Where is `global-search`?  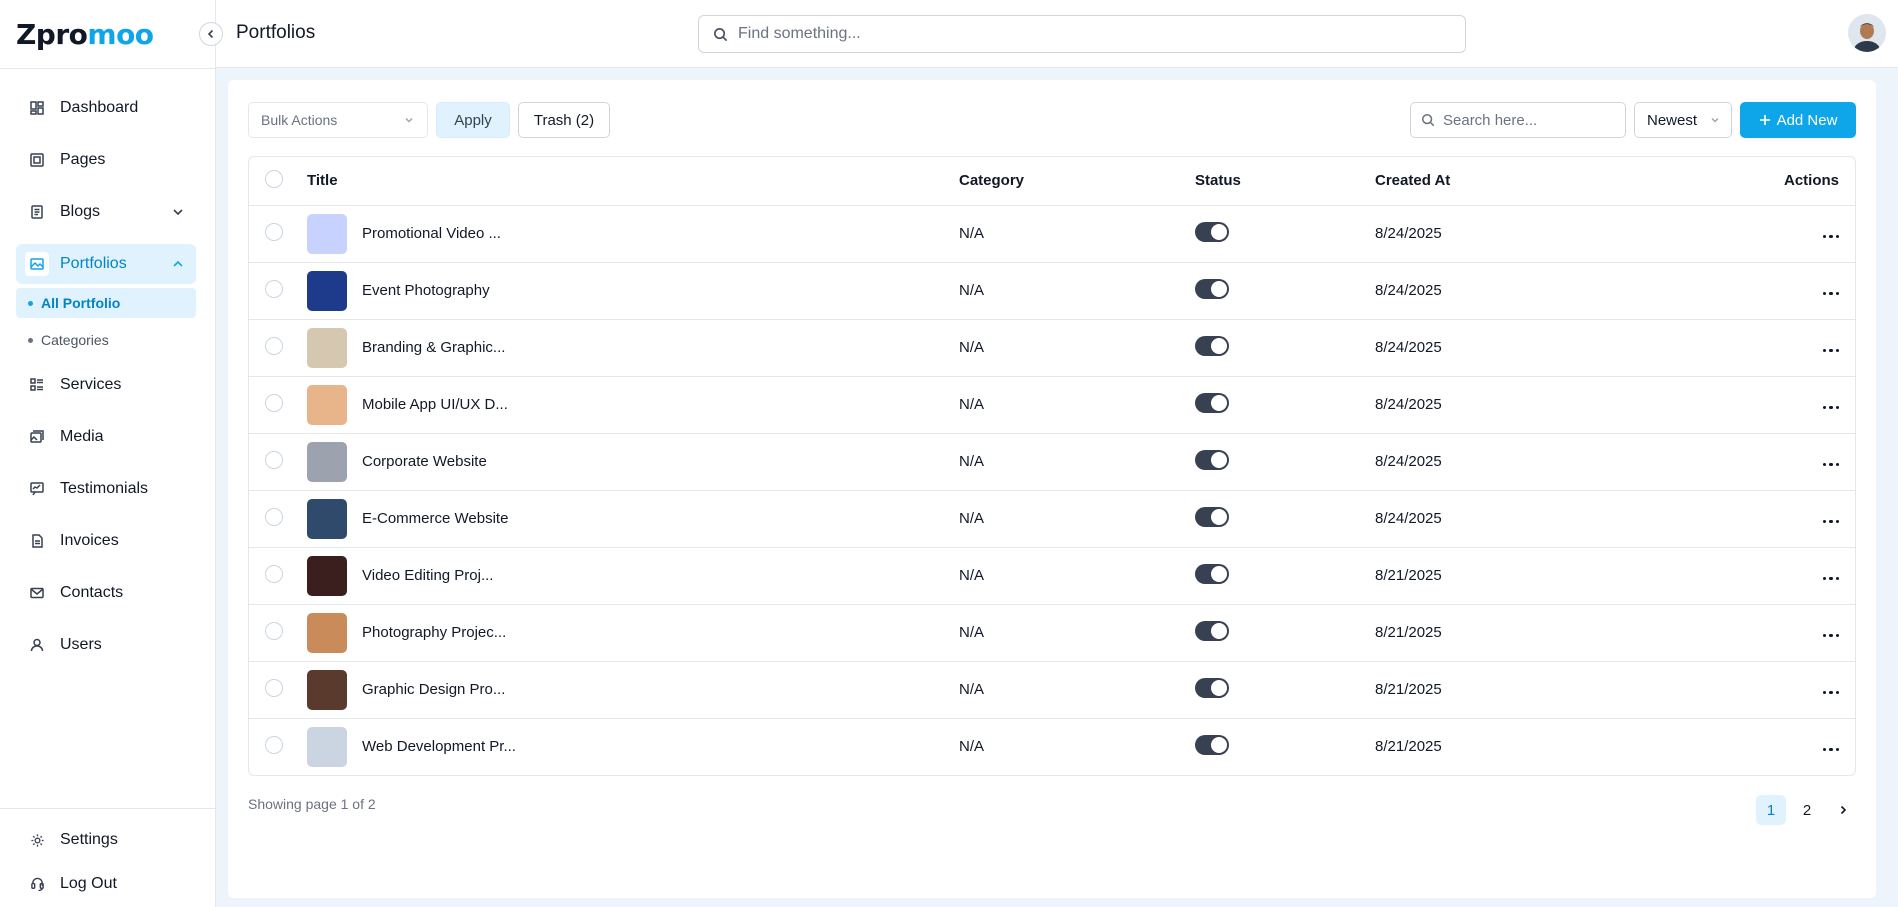
global-search is located at coordinates (1082, 34).